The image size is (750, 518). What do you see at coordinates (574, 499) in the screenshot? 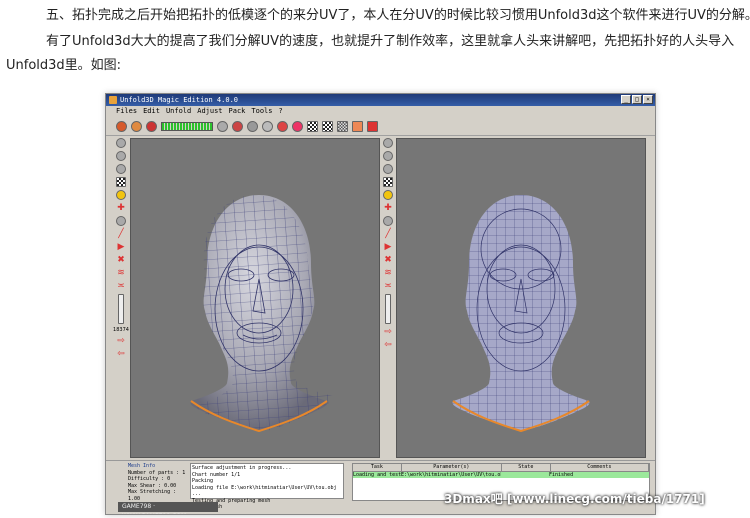
I see `watermark: 3Dmax吧 [www.linecg.com/tieba/1771]` at bounding box center [574, 499].